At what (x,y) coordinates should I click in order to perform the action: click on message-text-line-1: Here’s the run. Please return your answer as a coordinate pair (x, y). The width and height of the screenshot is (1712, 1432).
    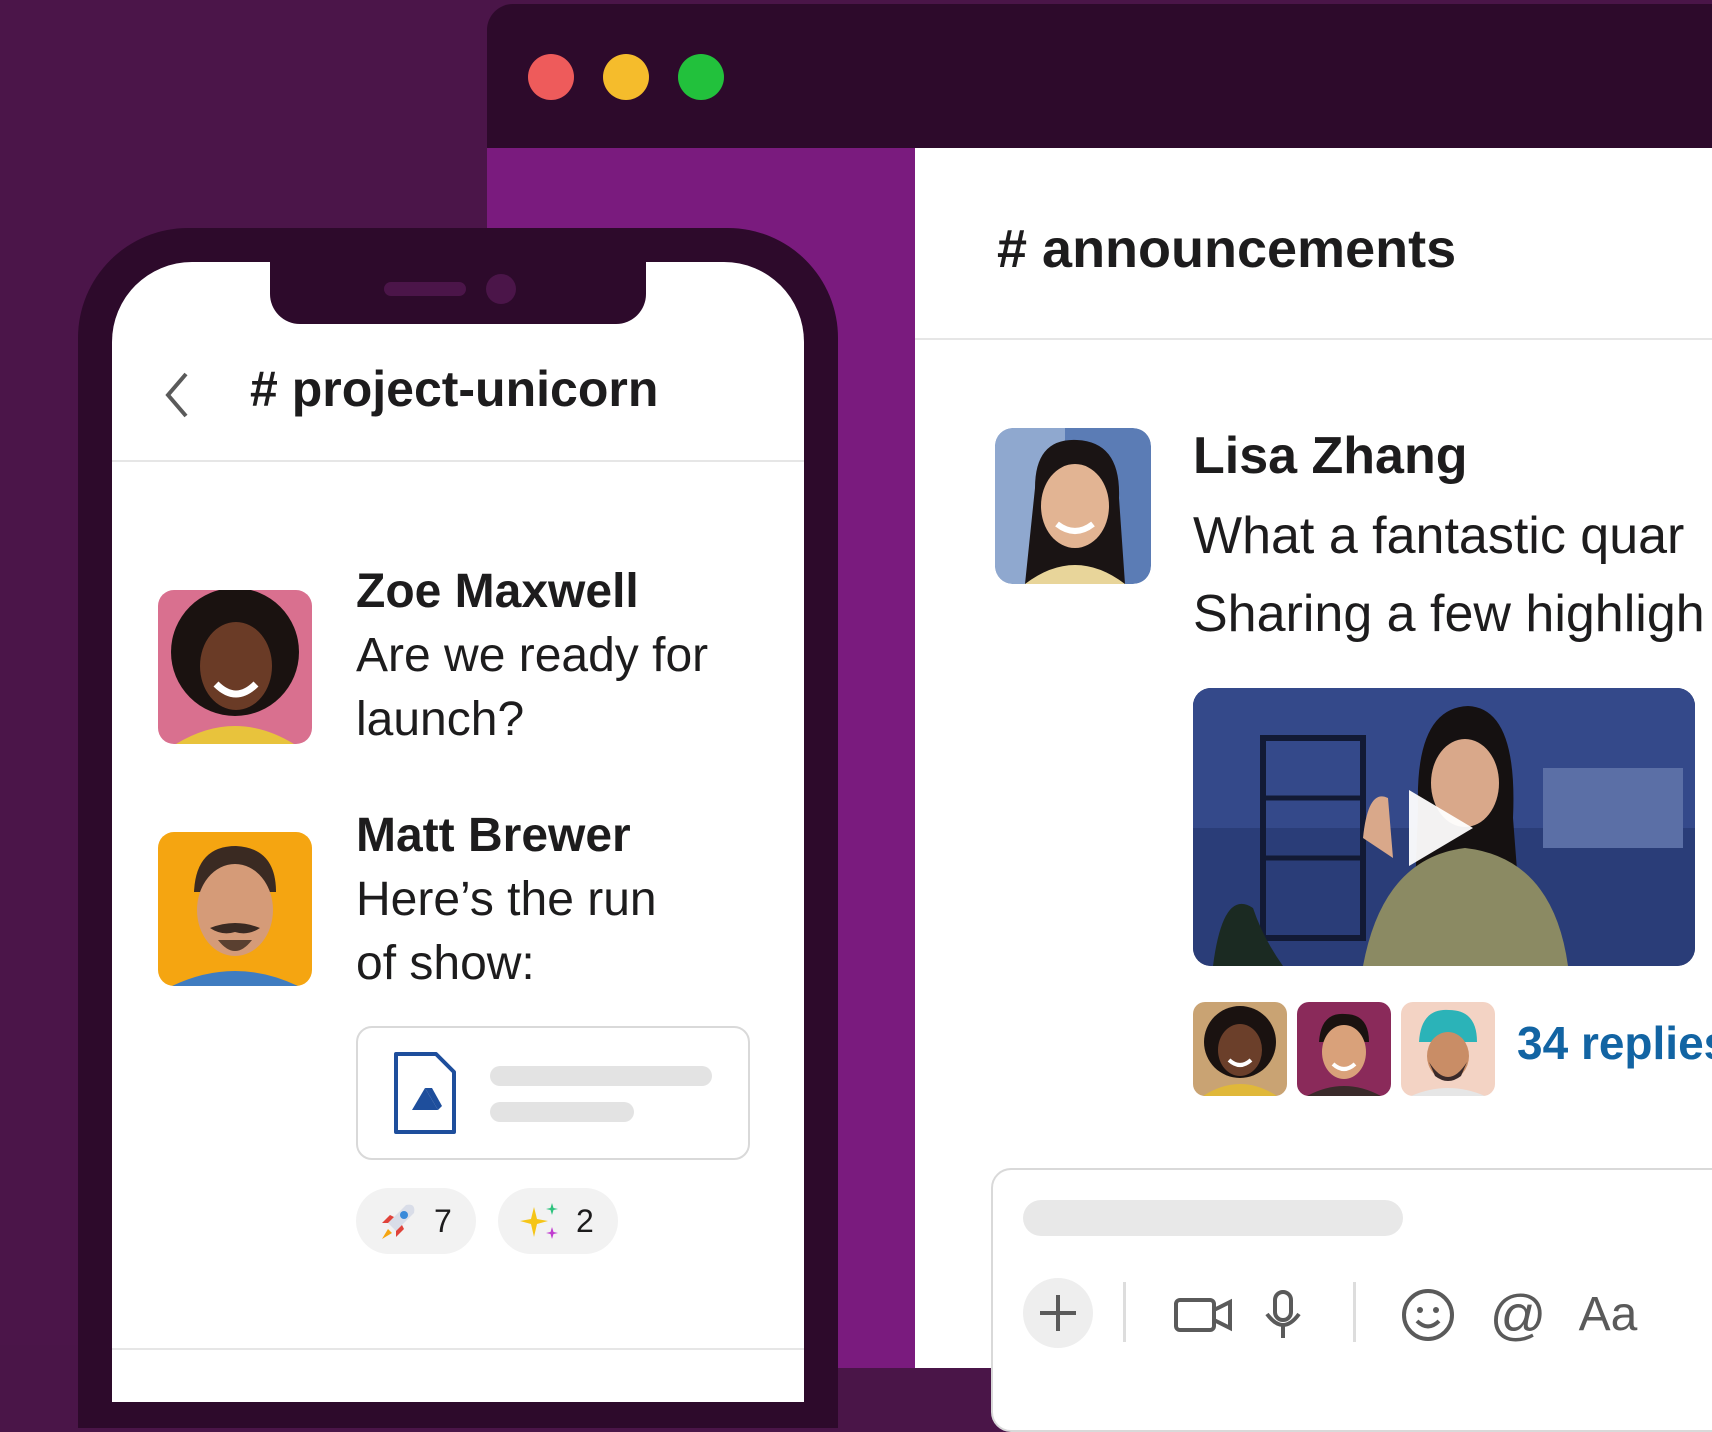
    Looking at the image, I should click on (506, 899).